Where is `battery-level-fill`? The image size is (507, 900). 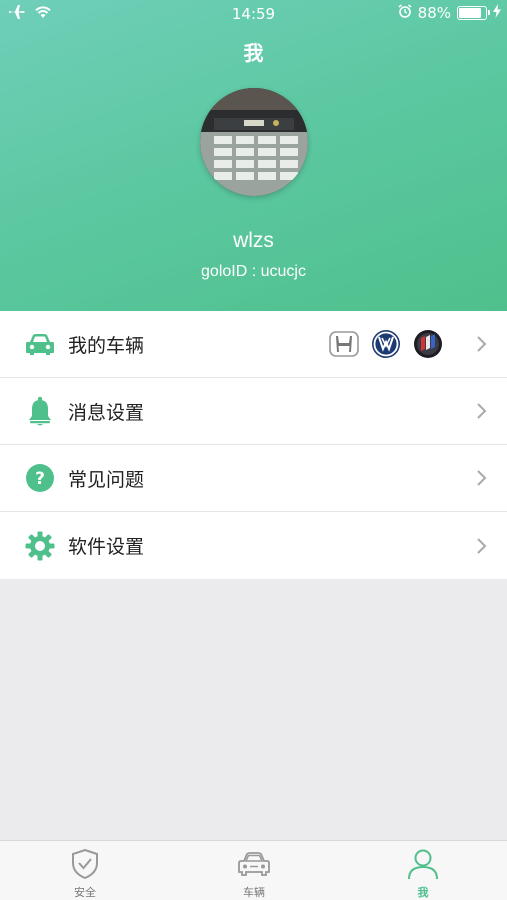
battery-level-fill is located at coordinates (470, 13).